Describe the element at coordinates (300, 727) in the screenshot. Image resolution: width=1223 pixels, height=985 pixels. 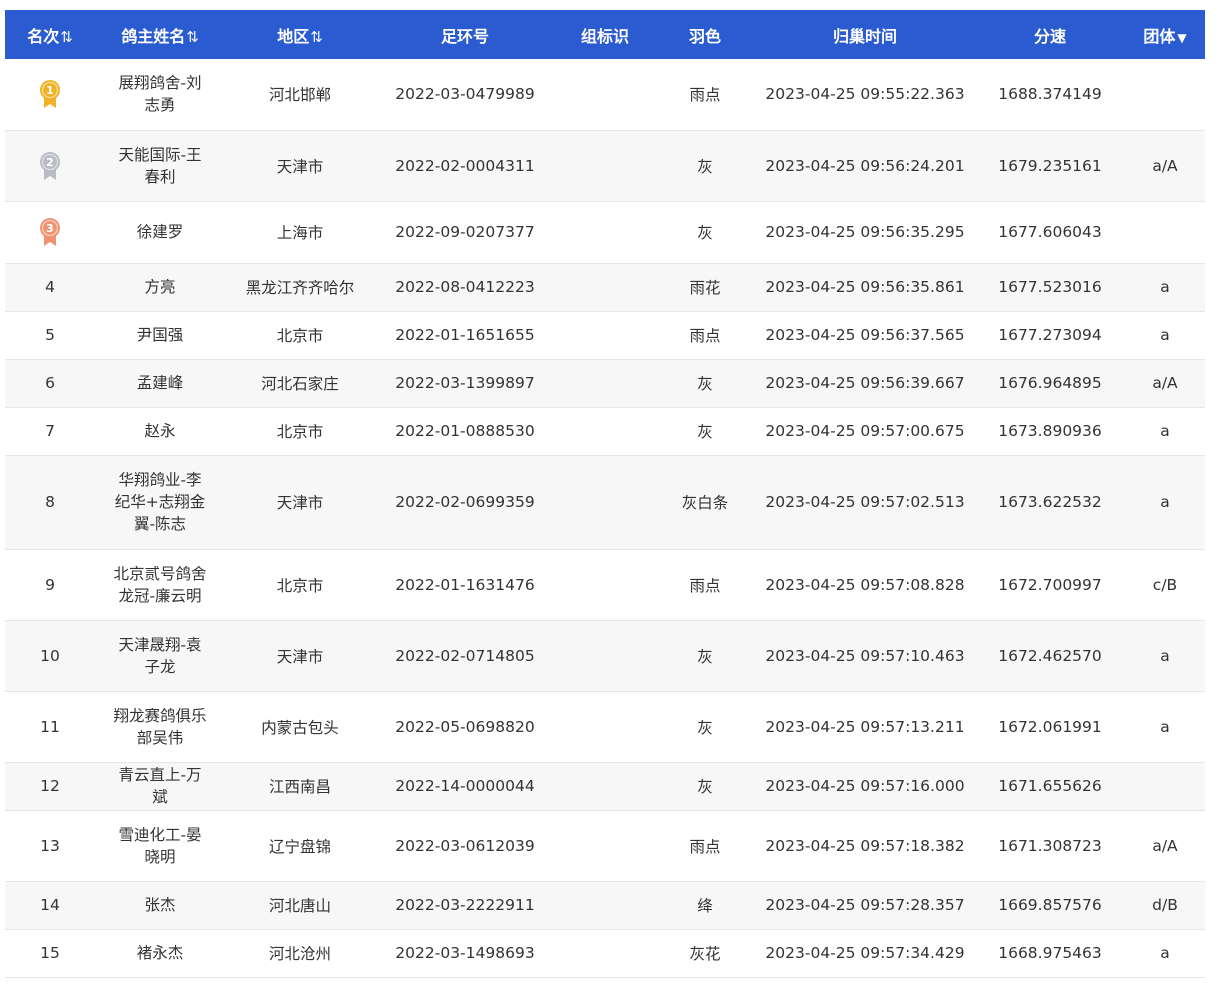
I see `cell-region: 内蒙古包头` at that location.